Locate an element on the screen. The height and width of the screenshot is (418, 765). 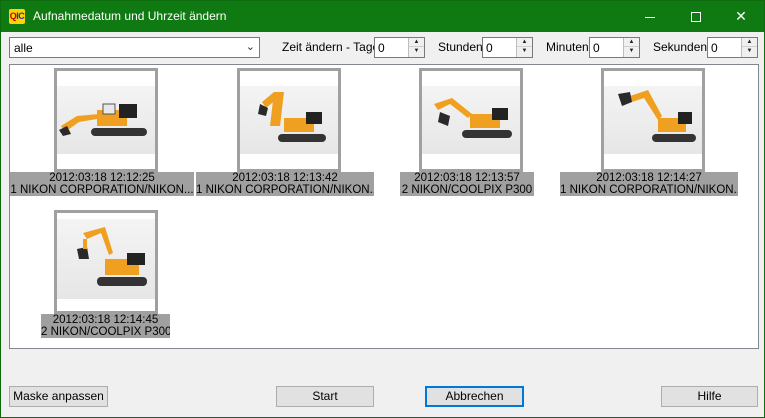
days-spin-buttons: ▲ ▼ is located at coordinates (416, 47).